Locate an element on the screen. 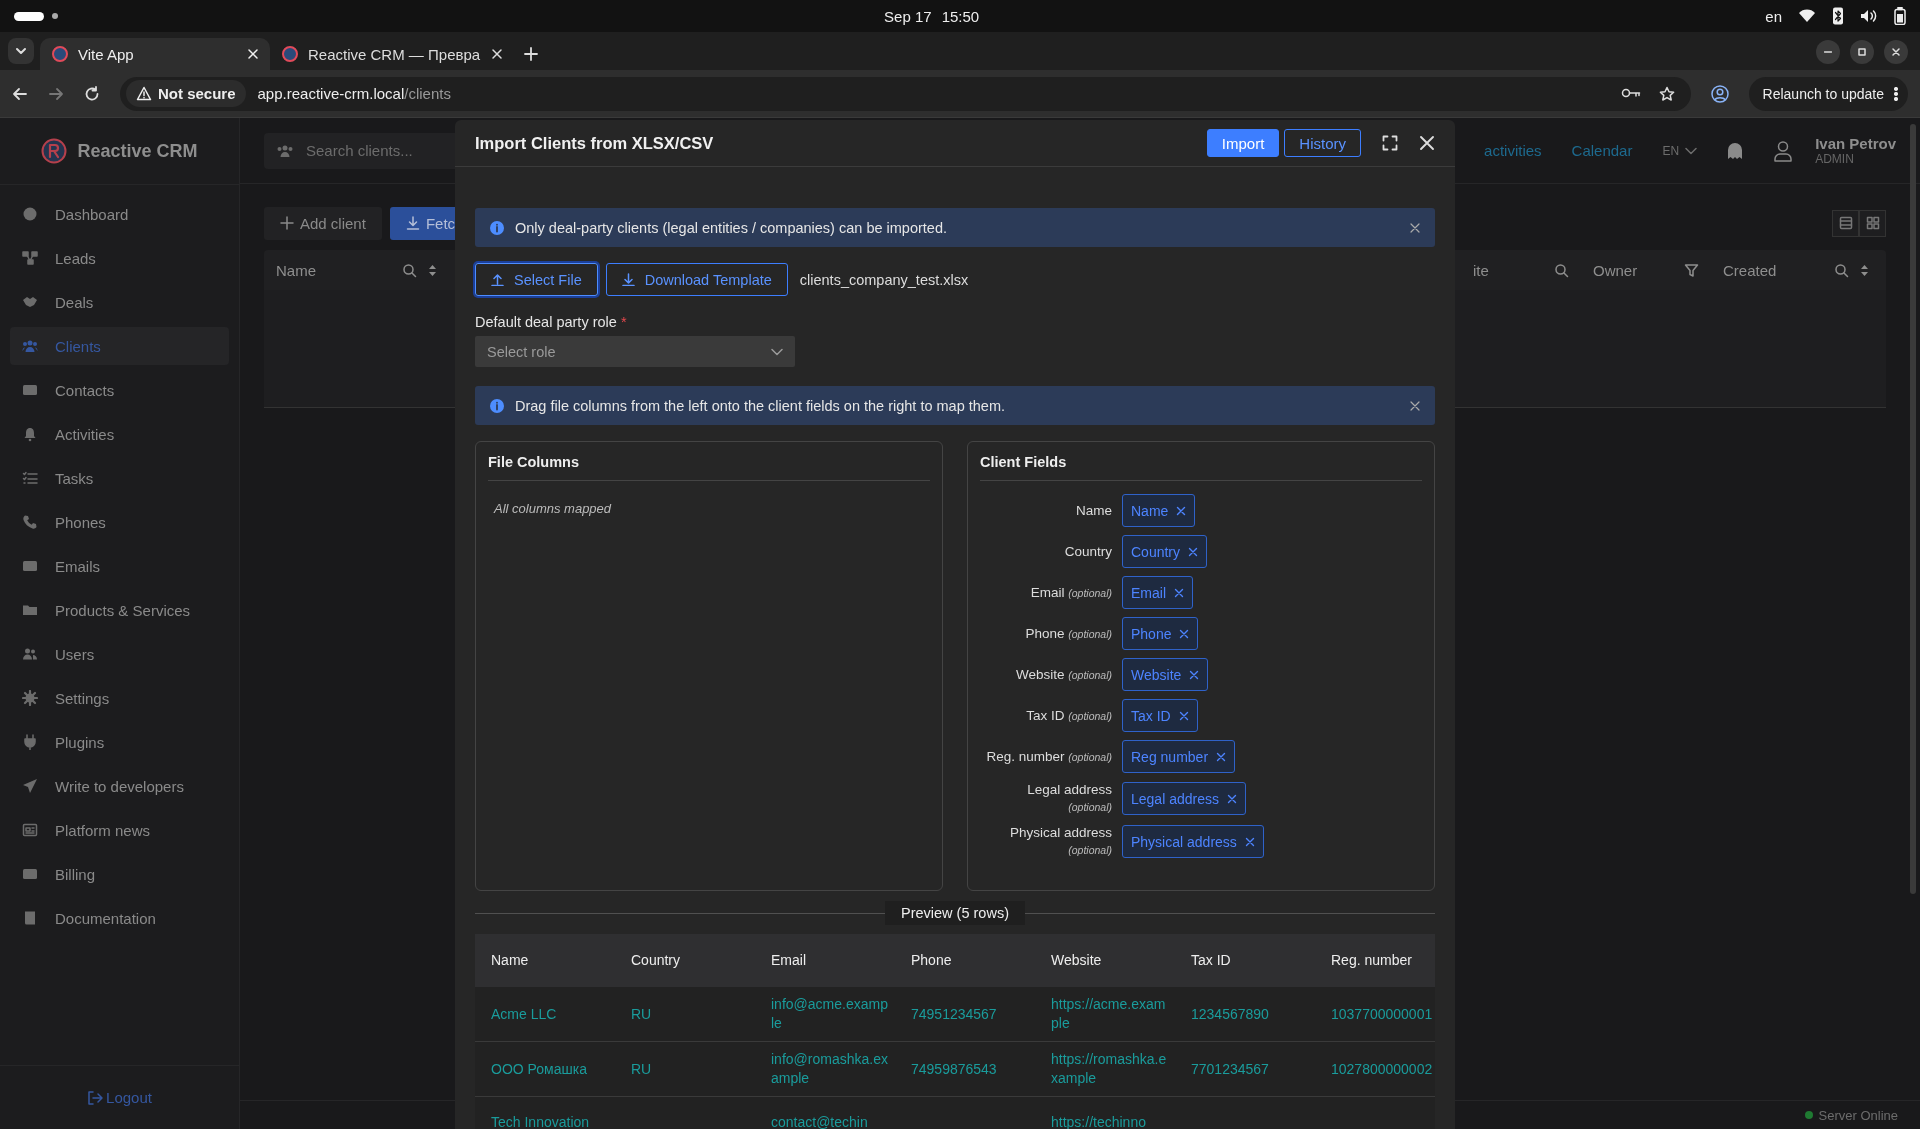 The image size is (1920, 1129). chevron-down-icon is located at coordinates (21, 51).